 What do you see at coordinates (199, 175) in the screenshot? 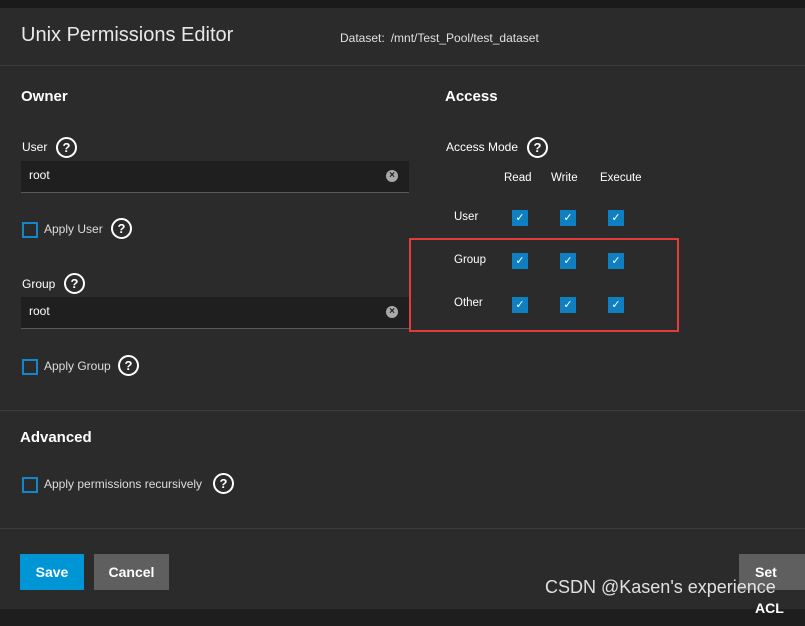
I see `user-input` at bounding box center [199, 175].